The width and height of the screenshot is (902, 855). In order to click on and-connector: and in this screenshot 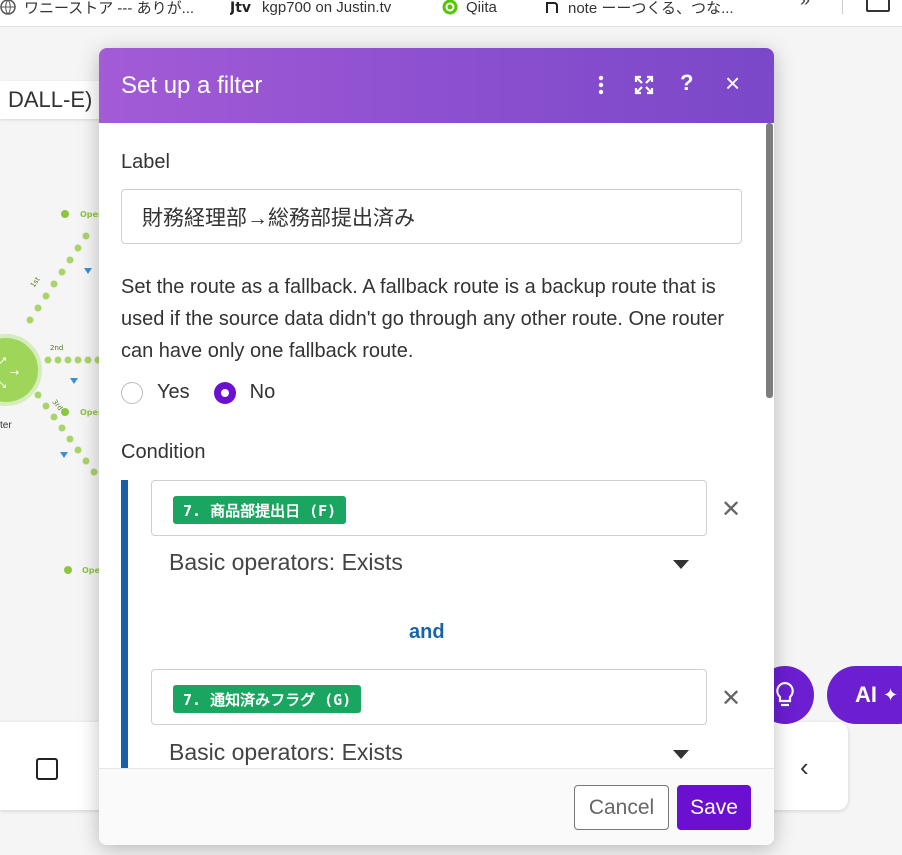, I will do `click(427, 632)`.